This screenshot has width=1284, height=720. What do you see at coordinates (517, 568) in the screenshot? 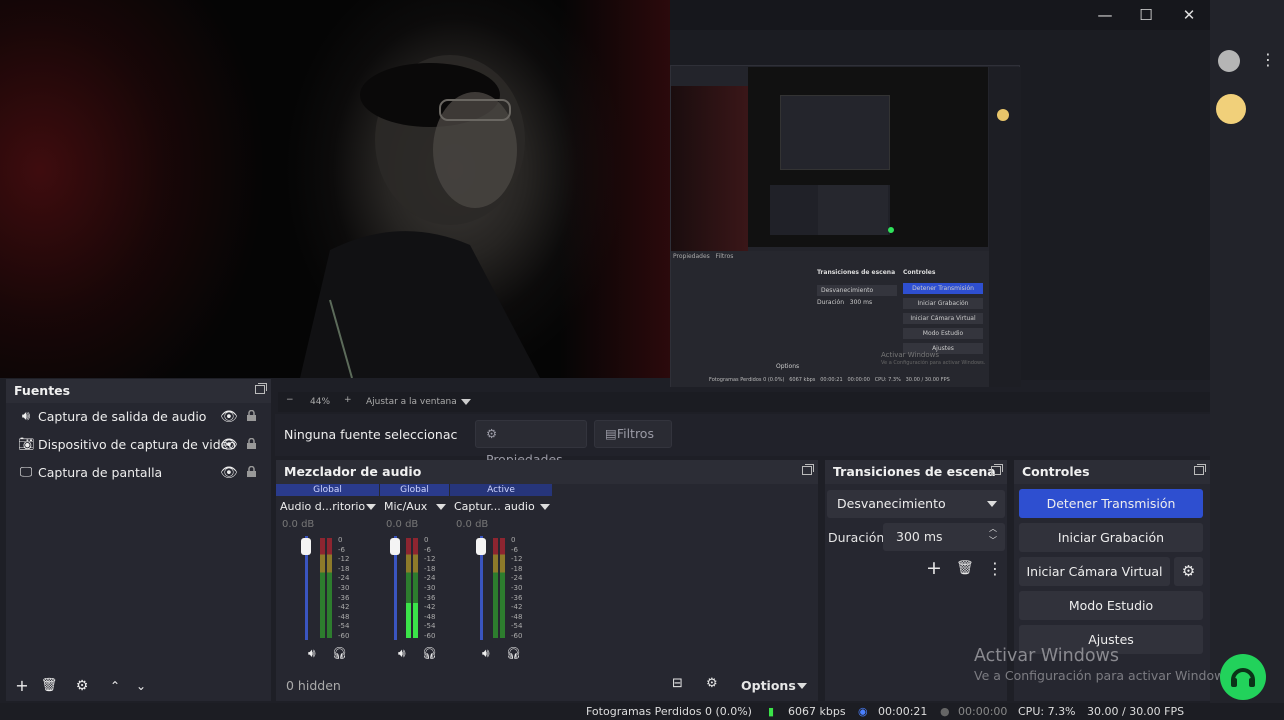
I see `meter-tick: -18` at bounding box center [517, 568].